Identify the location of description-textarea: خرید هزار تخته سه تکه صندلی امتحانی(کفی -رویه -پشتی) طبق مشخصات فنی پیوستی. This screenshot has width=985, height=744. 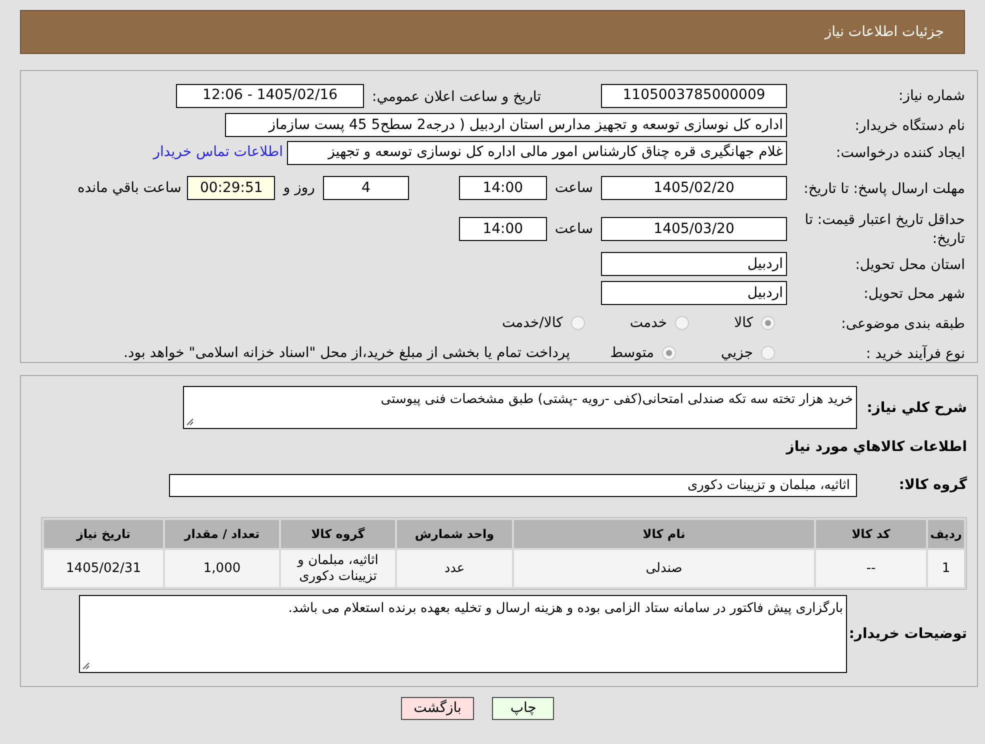
(520, 407).